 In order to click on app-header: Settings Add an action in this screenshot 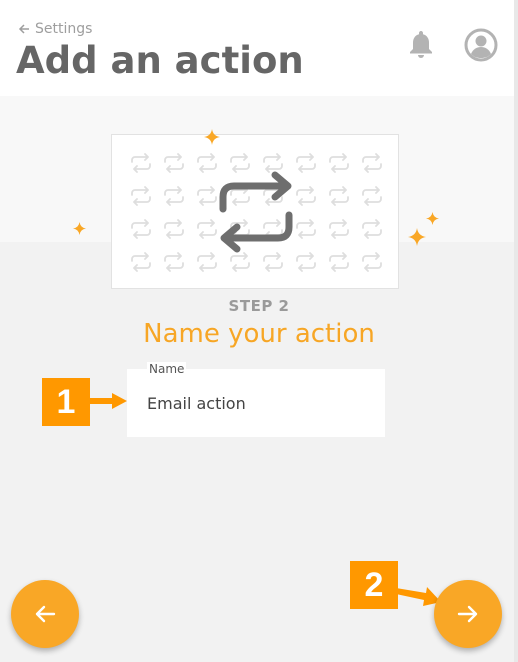, I will do `click(259, 48)`.